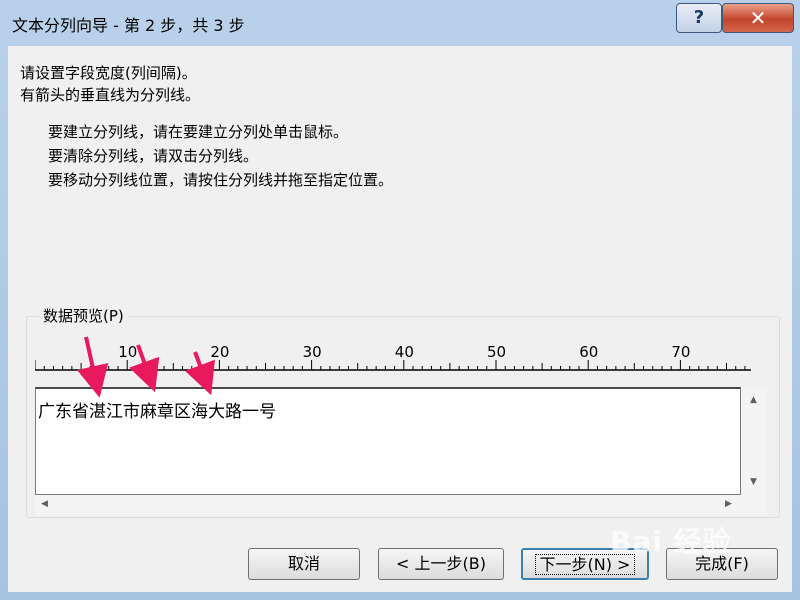  What do you see at coordinates (496, 352) in the screenshot?
I see `ruler-tick-label: 50` at bounding box center [496, 352].